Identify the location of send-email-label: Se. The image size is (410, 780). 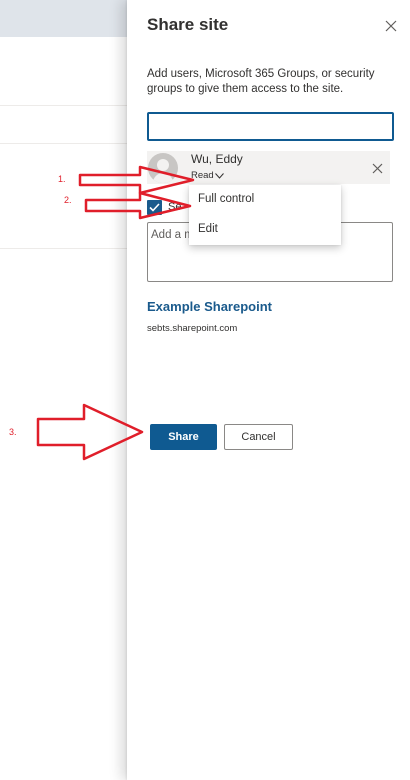
(175, 207).